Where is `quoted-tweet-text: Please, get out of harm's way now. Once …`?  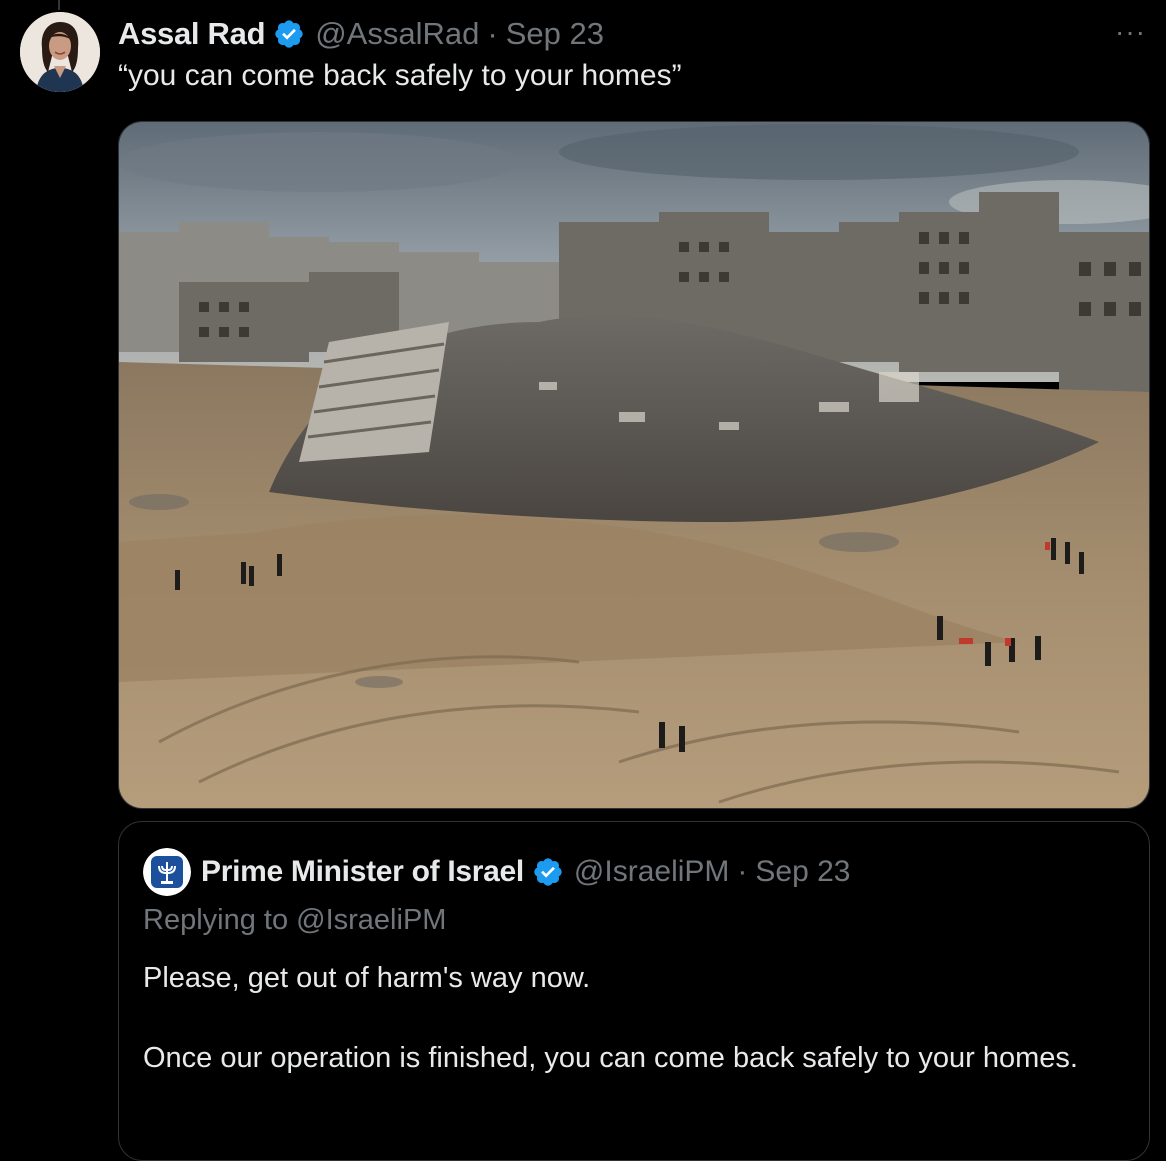 quoted-tweet-text: Please, get out of harm's way now. Once … is located at coordinates (633, 1018).